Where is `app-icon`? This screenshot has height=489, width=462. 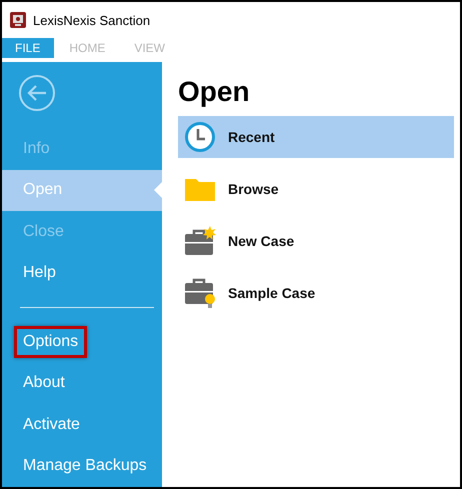
app-icon is located at coordinates (18, 20).